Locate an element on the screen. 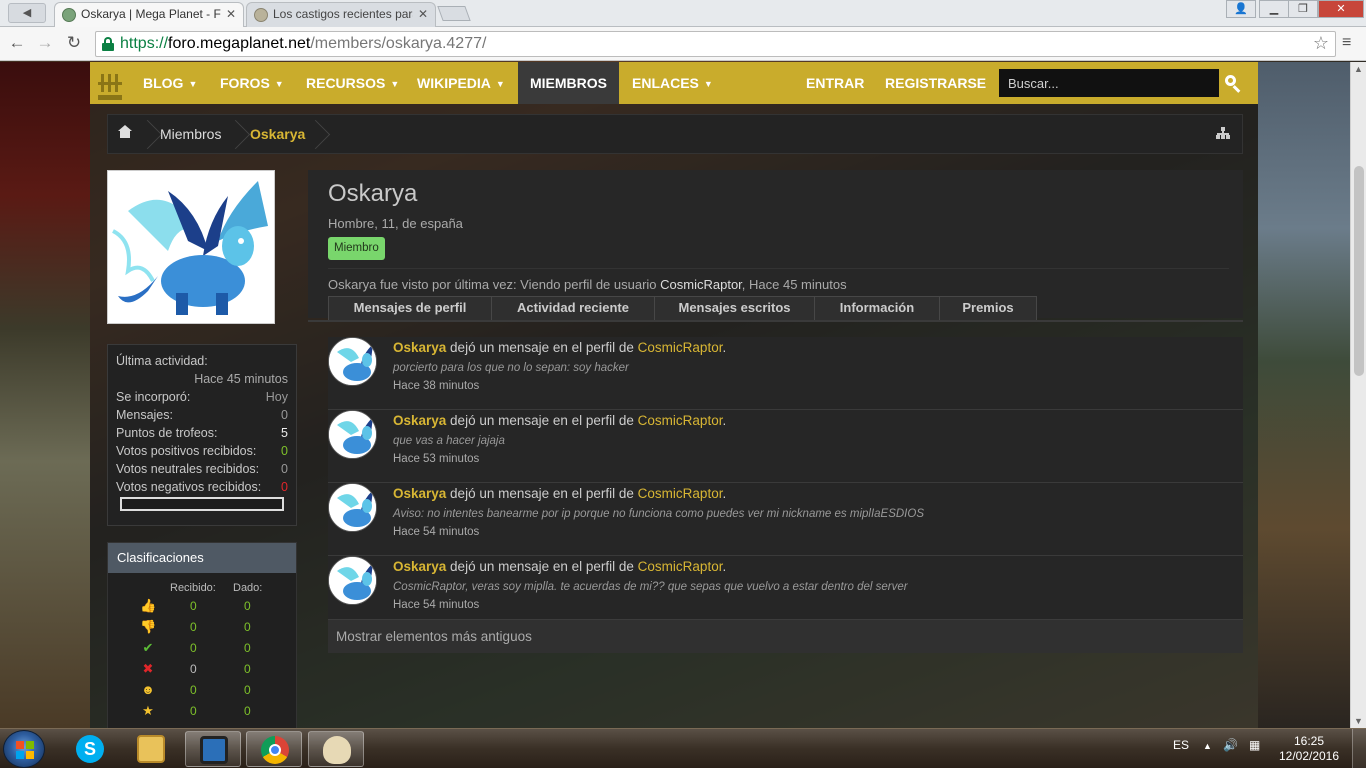 The height and width of the screenshot is (768, 1366). new-tab-button is located at coordinates (454, 13).